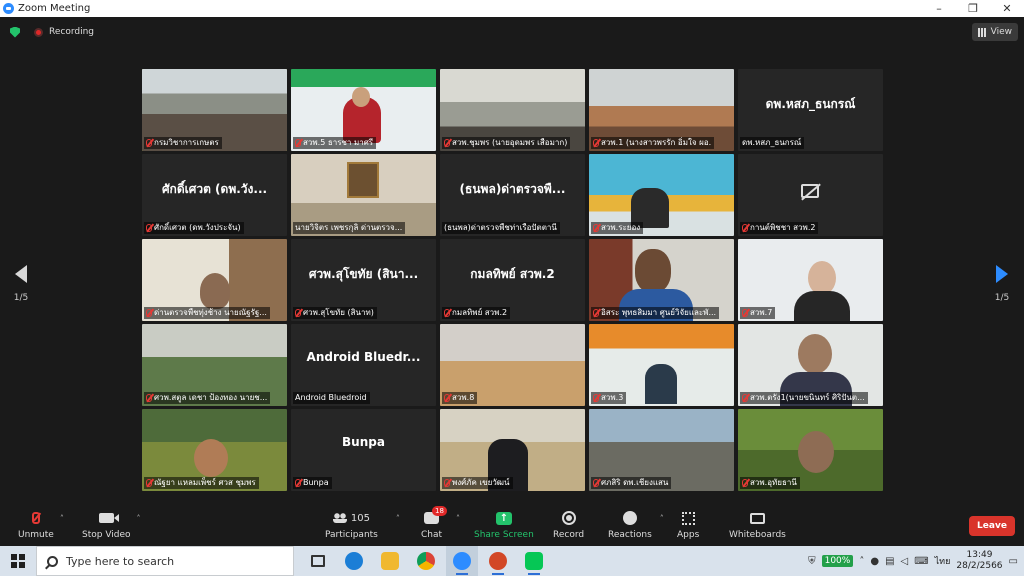 This screenshot has height=576, width=1024. I want to click on participant-name-label: สวพ.อุทัยธานี, so click(770, 483).